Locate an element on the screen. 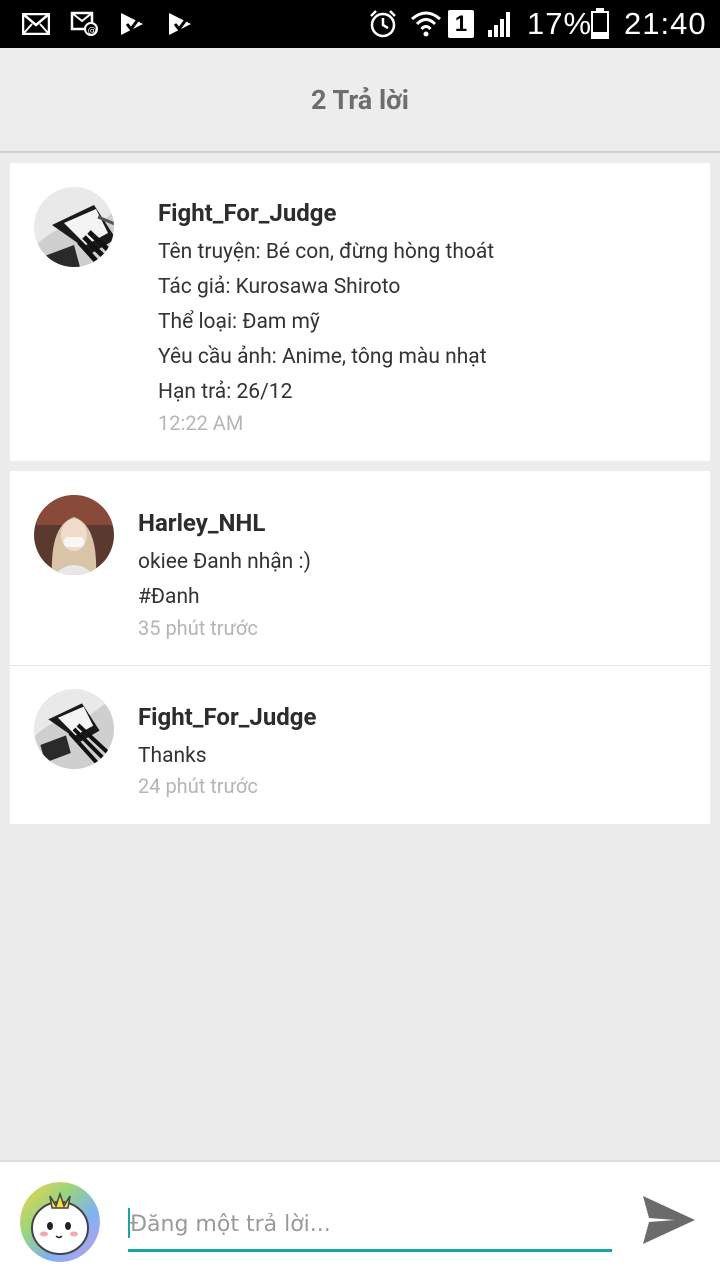  email-notification-icon: @ is located at coordinates (85, 24).